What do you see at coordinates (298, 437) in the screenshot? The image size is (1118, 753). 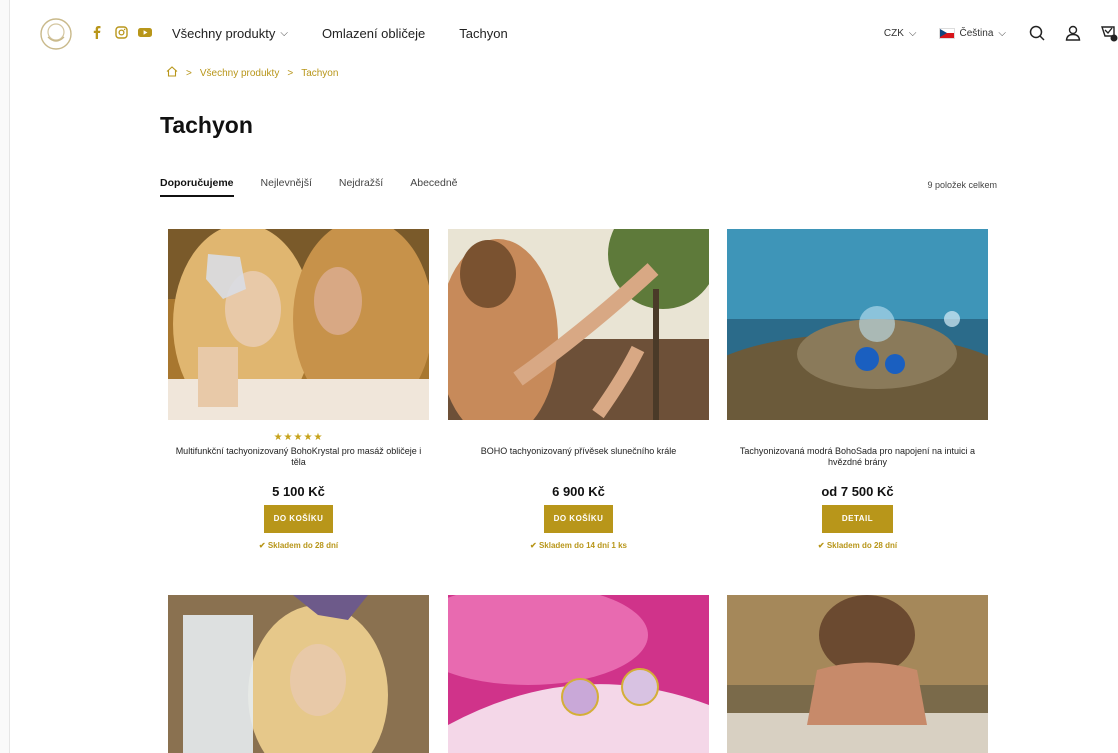 I see `rating-stars: ★★★★★` at bounding box center [298, 437].